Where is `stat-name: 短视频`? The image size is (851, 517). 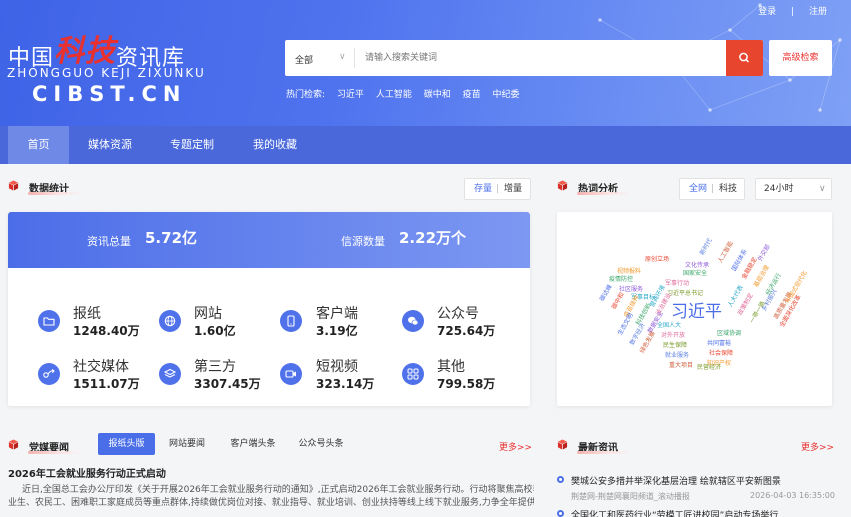
stat-name: 短视频 is located at coordinates (337, 367).